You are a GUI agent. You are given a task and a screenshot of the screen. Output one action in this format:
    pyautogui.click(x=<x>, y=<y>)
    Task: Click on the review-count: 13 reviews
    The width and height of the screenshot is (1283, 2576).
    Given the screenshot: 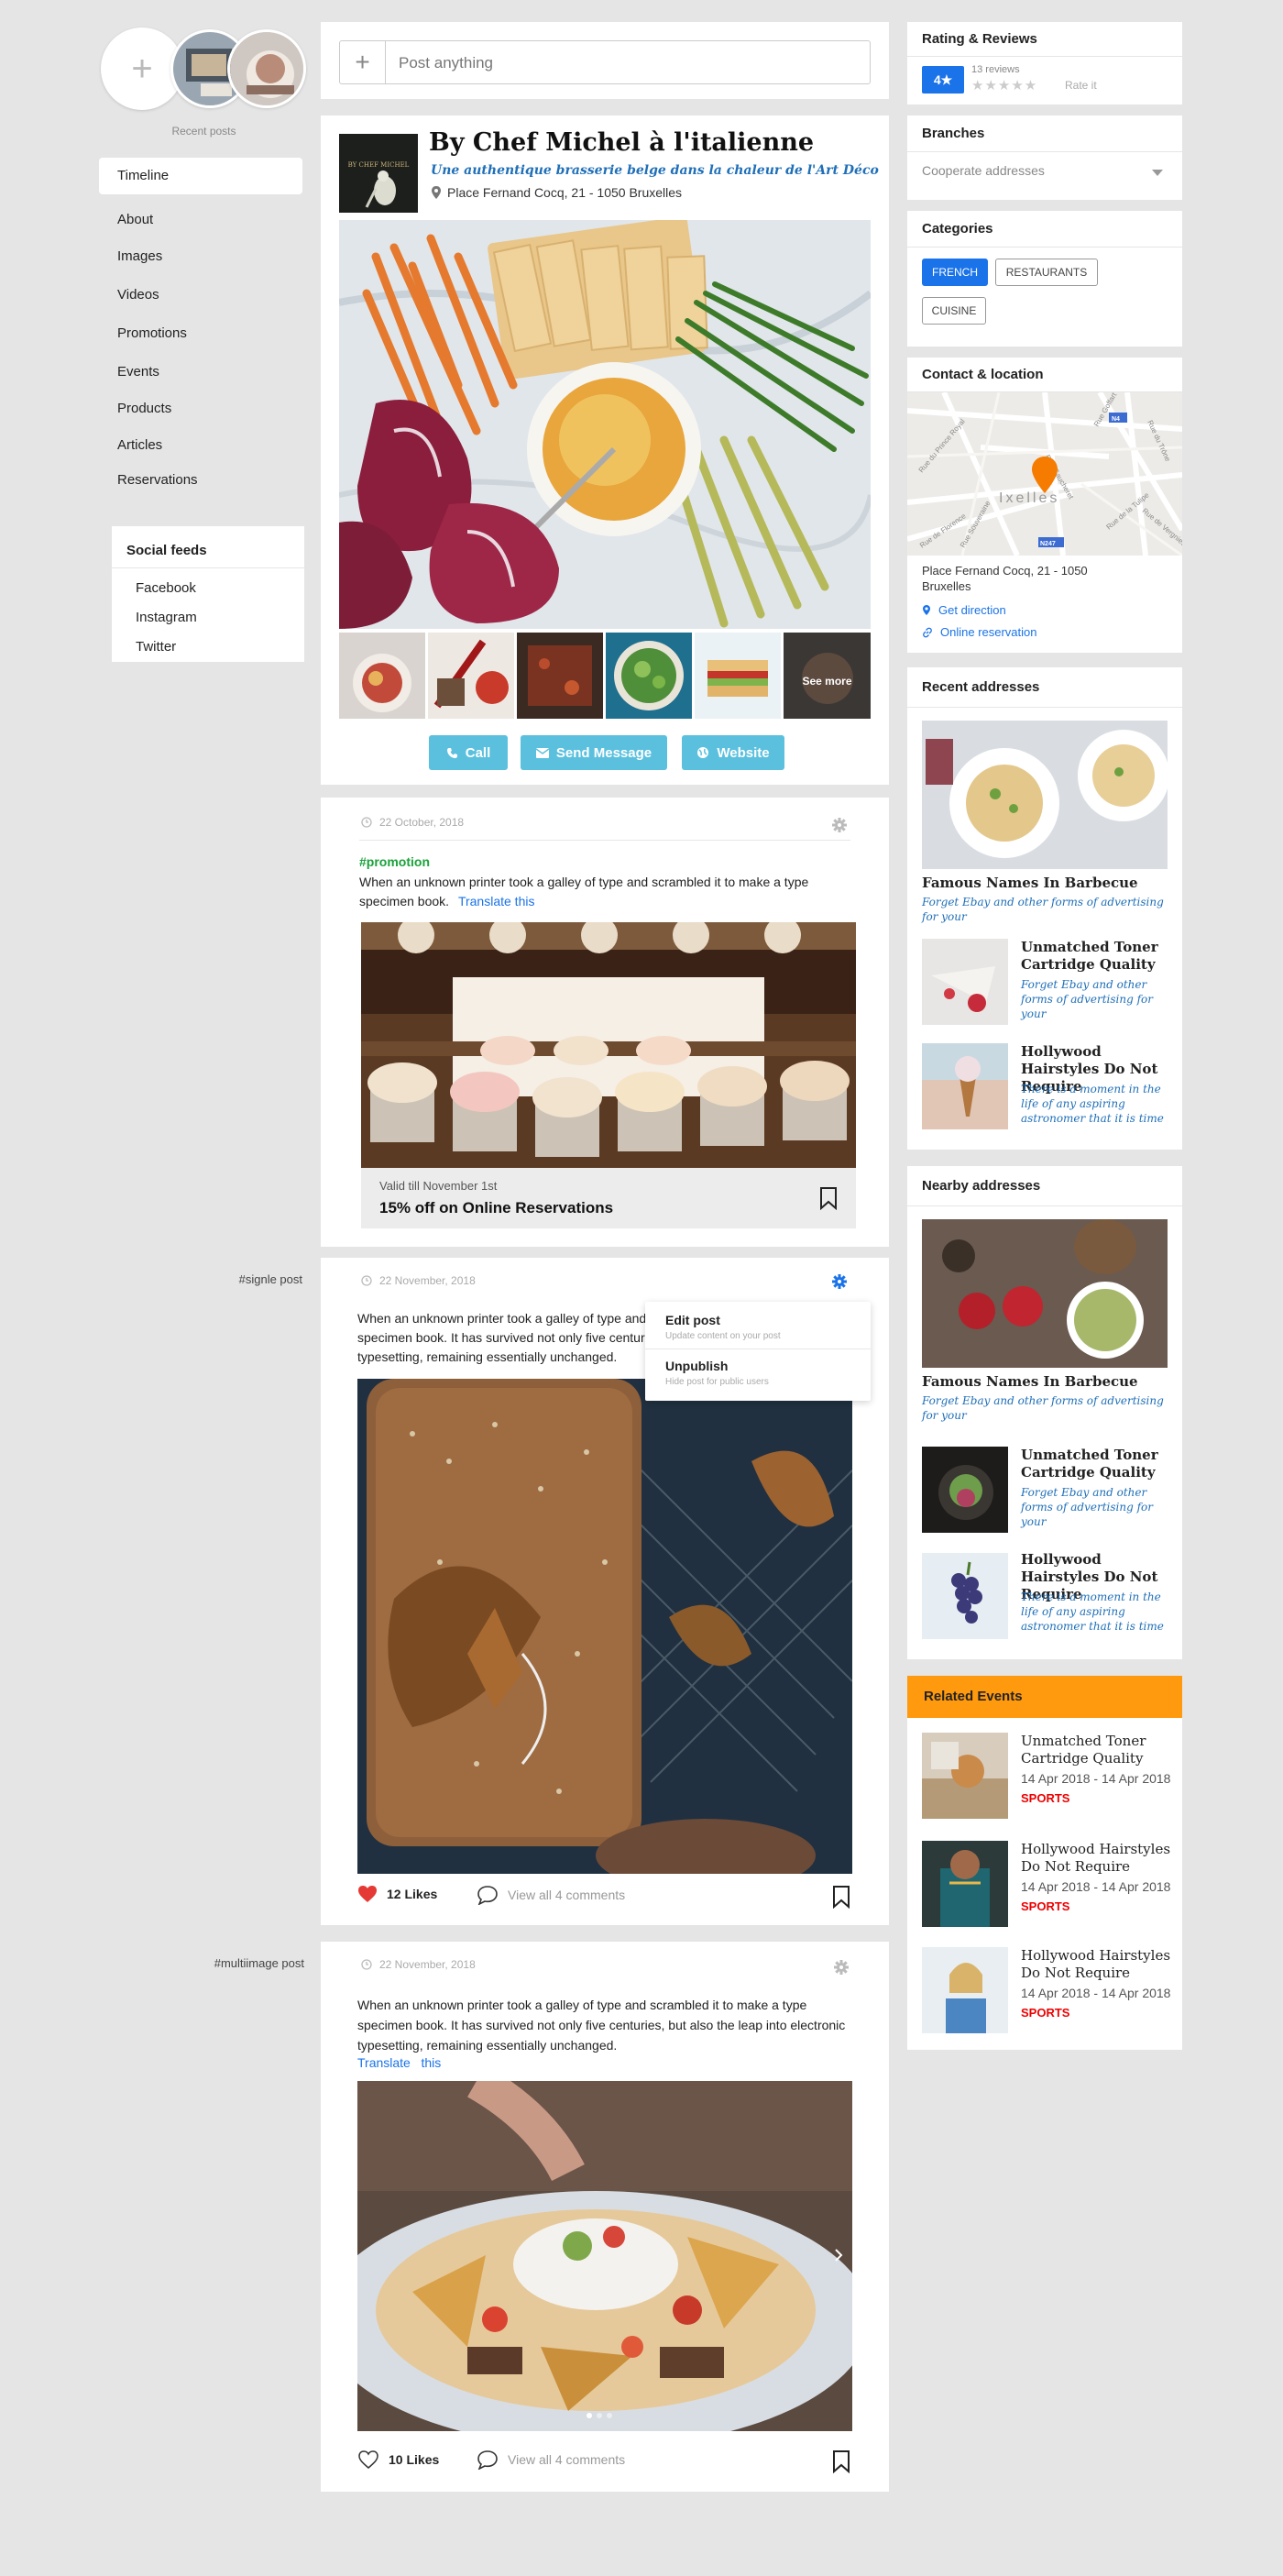 What is the action you would take?
    pyautogui.click(x=995, y=69)
    